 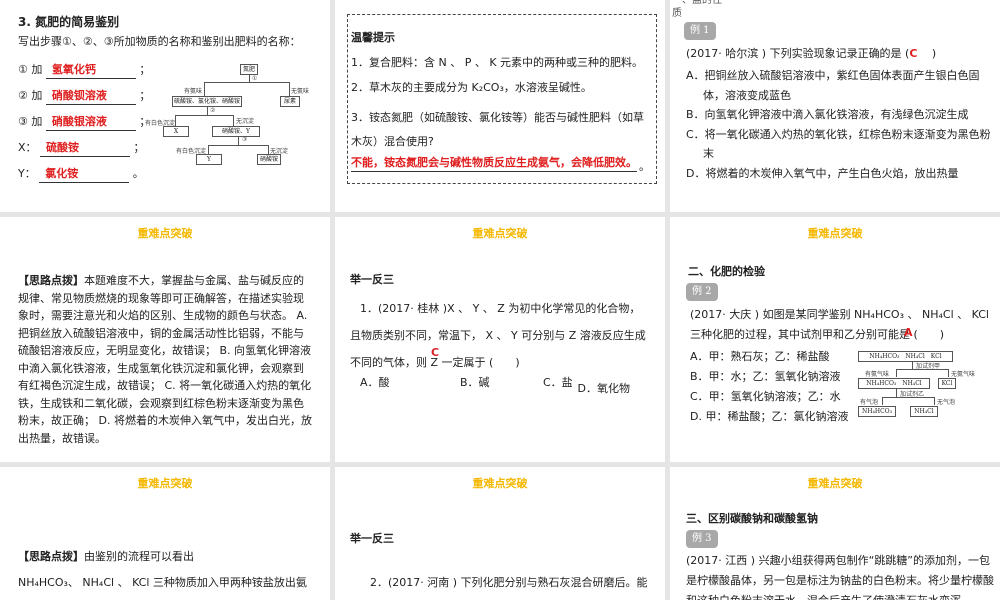 What do you see at coordinates (84, 122) in the screenshot?
I see `answer-row-3: ③ 加 硝酸银溶液 ；` at bounding box center [84, 122].